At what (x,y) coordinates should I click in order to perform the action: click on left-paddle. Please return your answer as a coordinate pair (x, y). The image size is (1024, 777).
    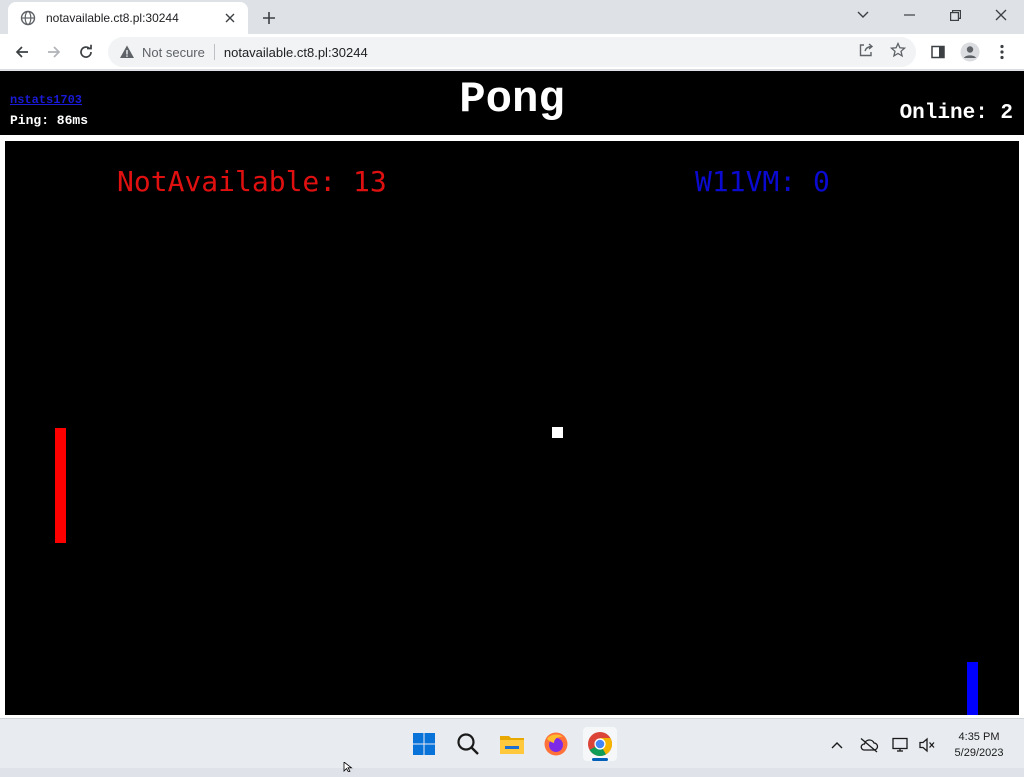
    Looking at the image, I should click on (60, 485).